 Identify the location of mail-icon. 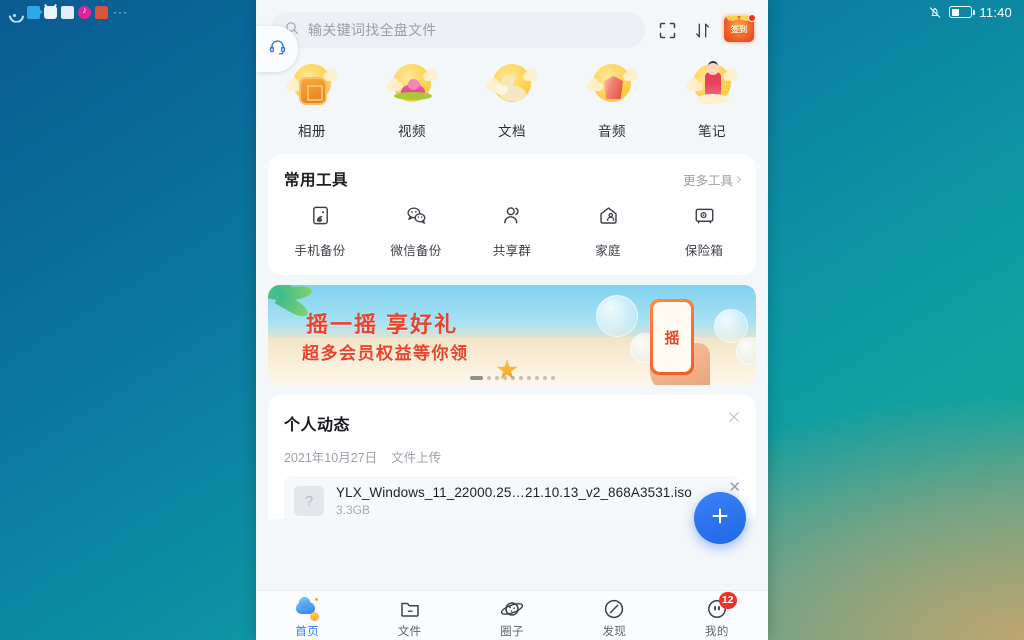
(67, 12).